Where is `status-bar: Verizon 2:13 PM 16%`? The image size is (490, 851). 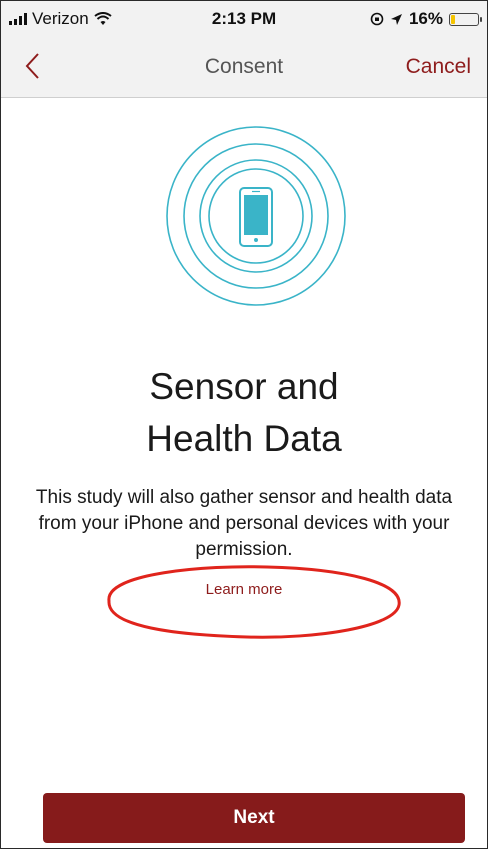
status-bar: Verizon 2:13 PM 16% is located at coordinates (244, 19).